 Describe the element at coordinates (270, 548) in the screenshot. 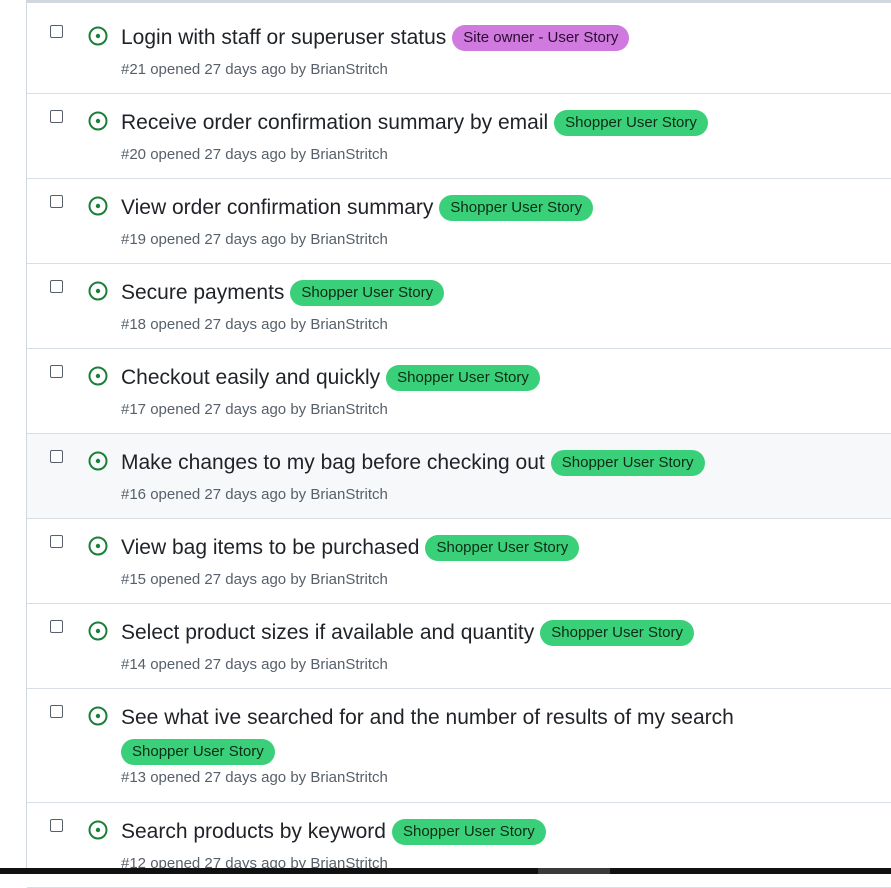

I see `issue-title-link: View bag items to be purchased` at that location.